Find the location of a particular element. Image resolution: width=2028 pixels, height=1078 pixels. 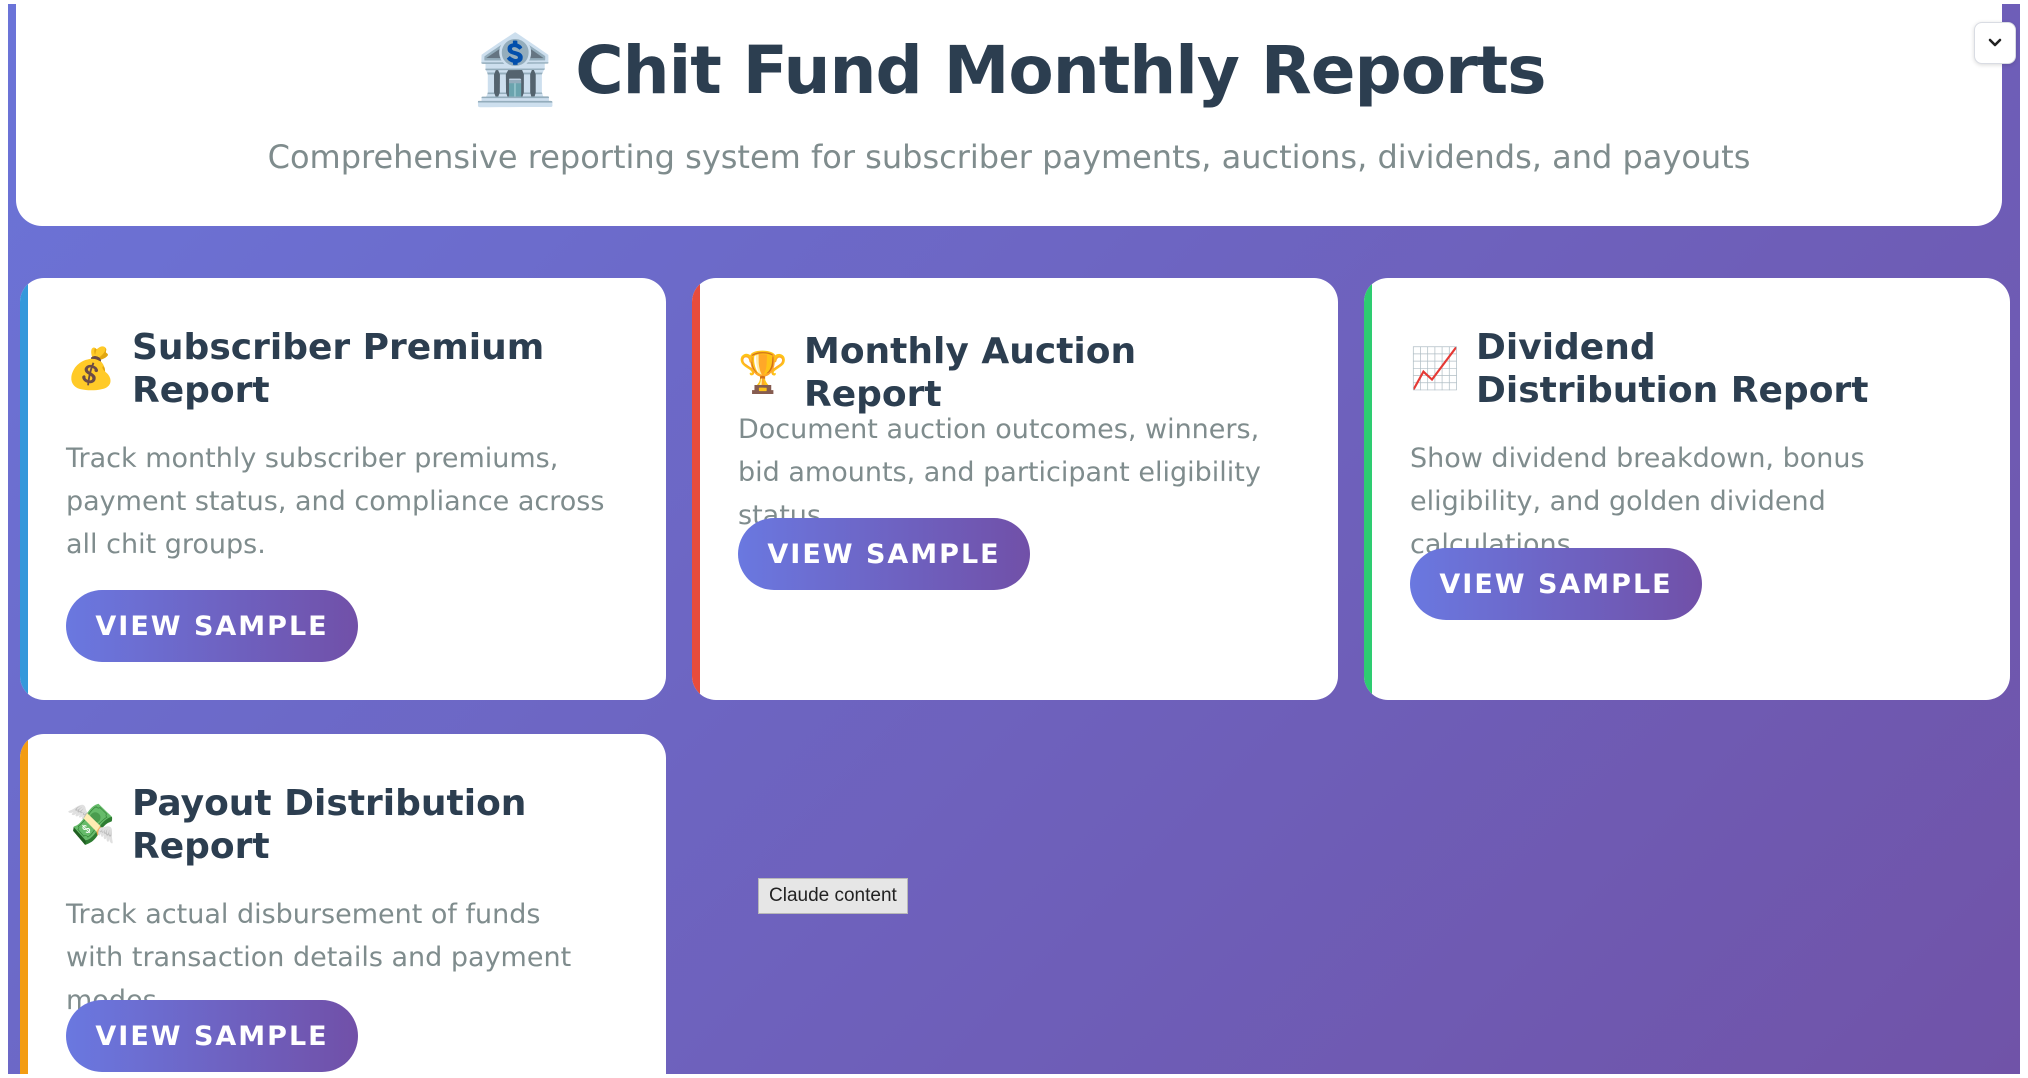

card-title: Subscriber Premium Report is located at coordinates (338, 369).